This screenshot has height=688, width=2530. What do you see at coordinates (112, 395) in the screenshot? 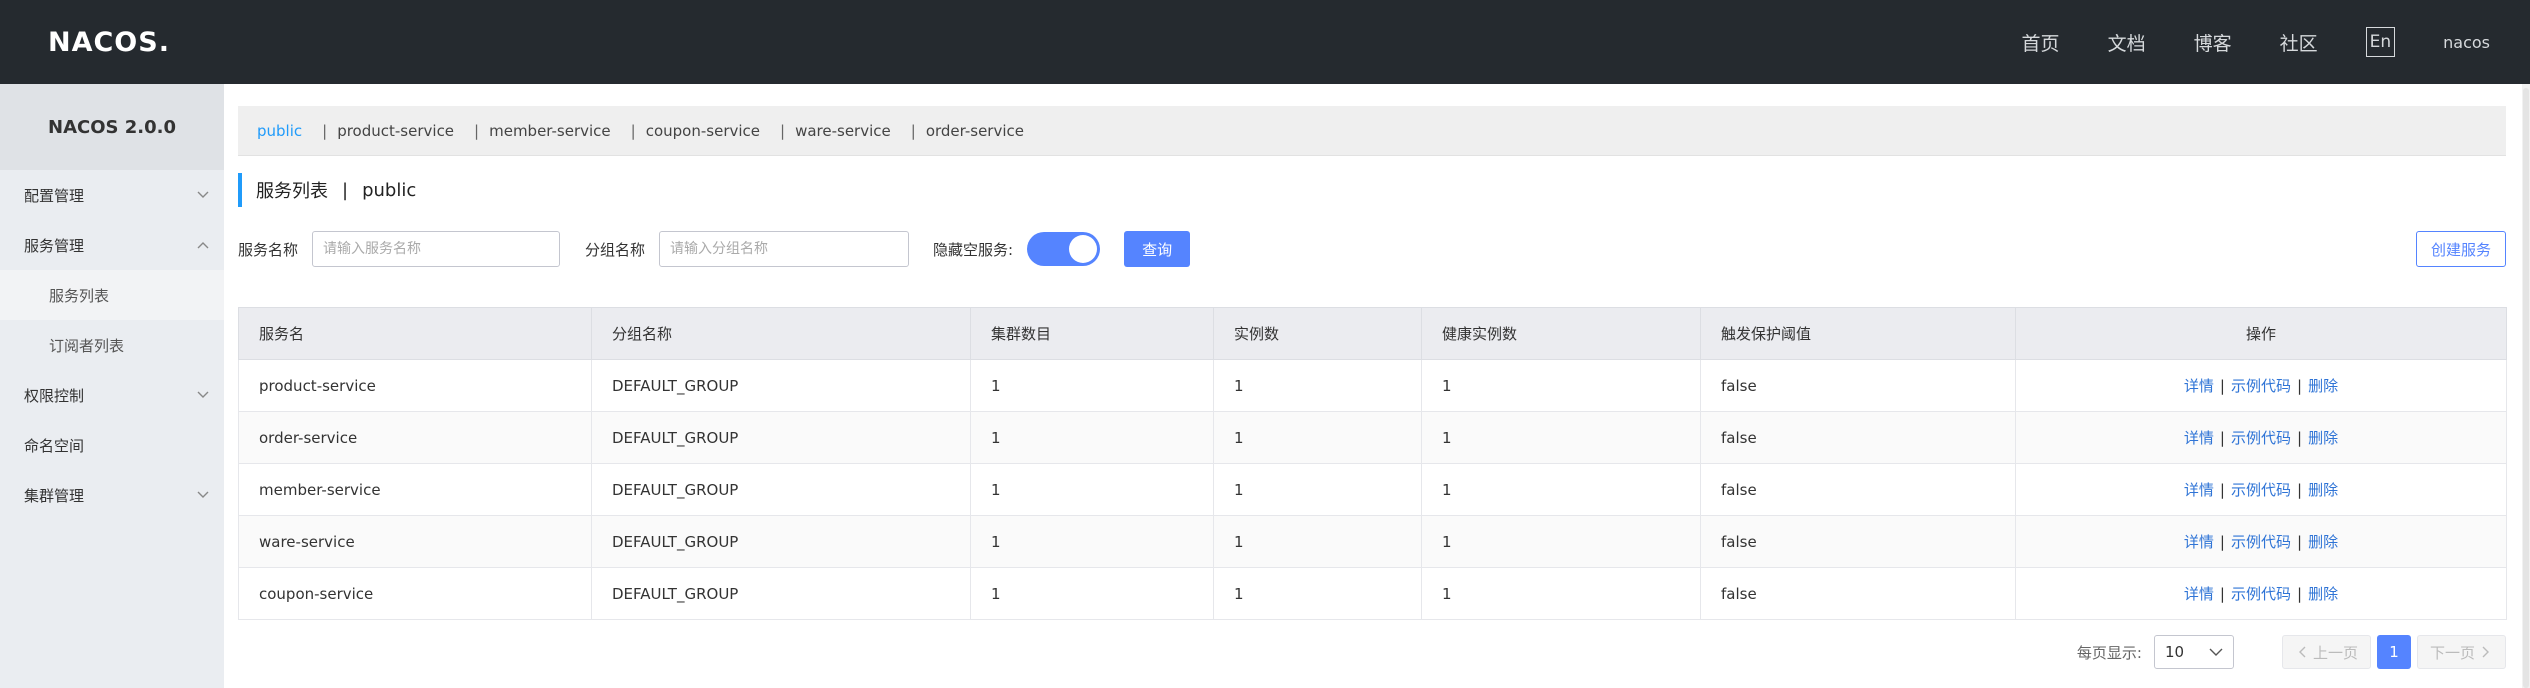
I see `sidebar-item-access-control: 权限控制` at bounding box center [112, 395].